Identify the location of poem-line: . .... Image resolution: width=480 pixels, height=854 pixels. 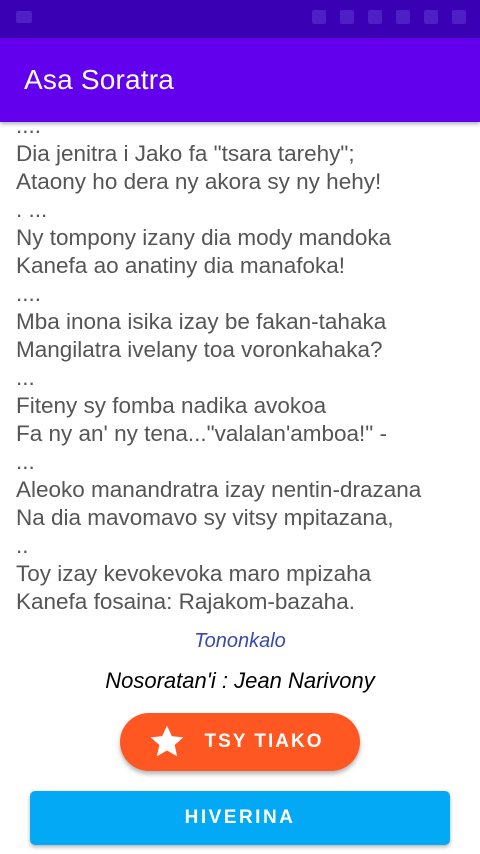
(32, 209).